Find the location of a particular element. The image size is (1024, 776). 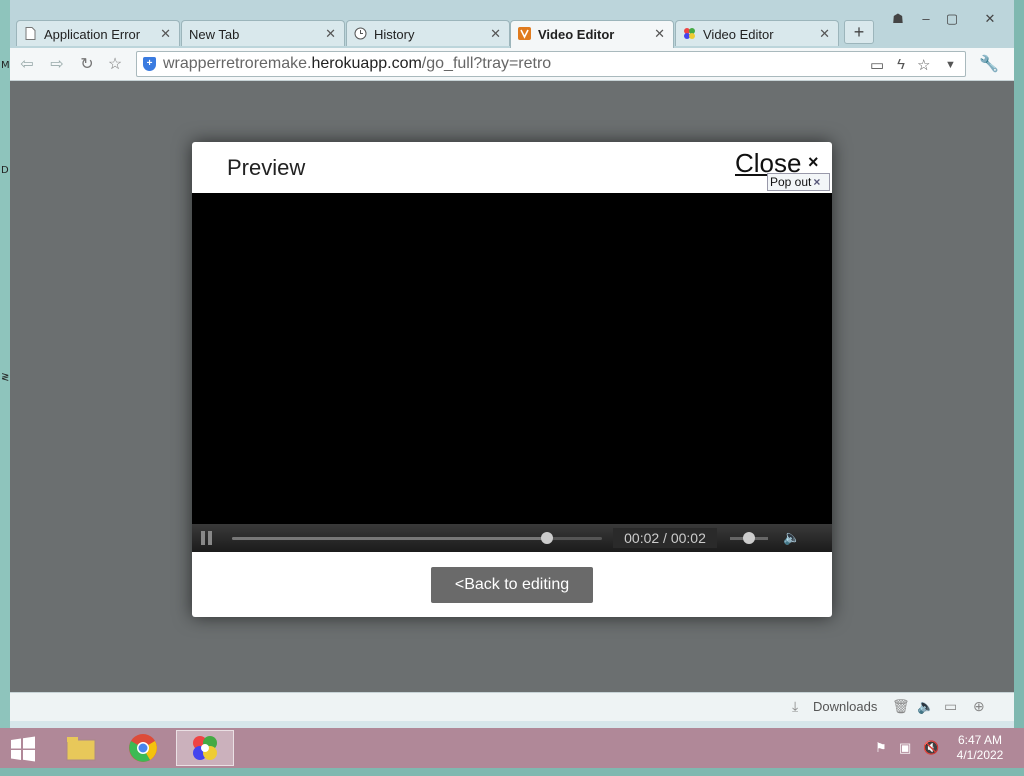

file-explorer-icon is located at coordinates (81, 748).